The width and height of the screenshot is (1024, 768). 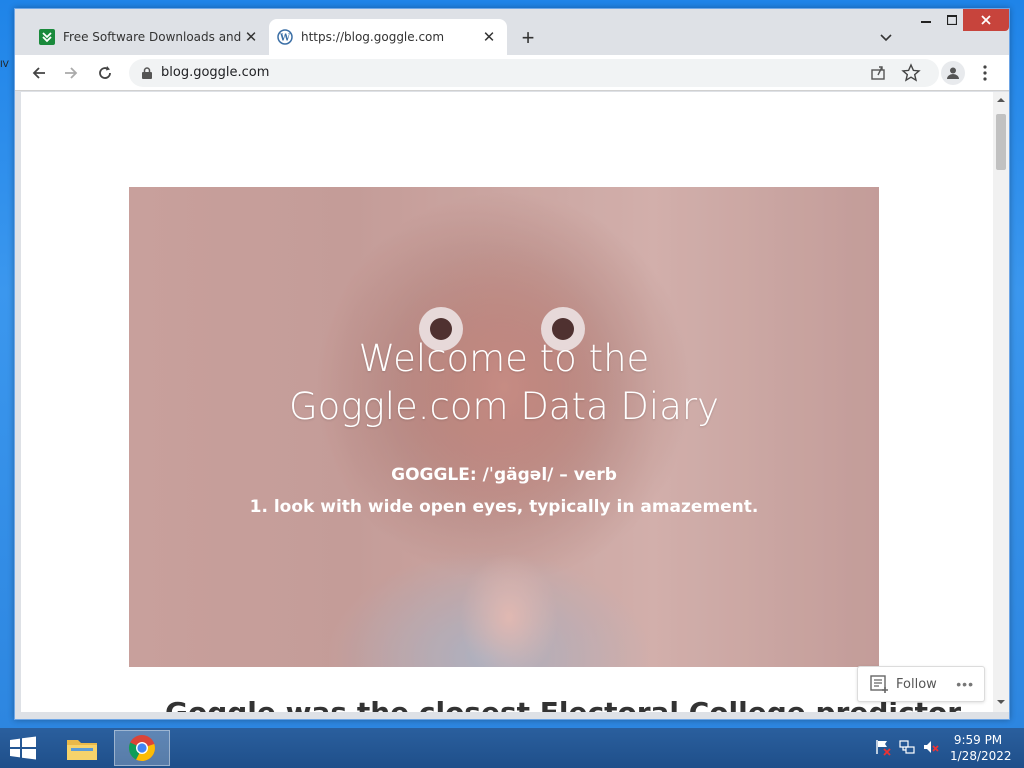 I want to click on volume-muted-icon, so click(x=931, y=747).